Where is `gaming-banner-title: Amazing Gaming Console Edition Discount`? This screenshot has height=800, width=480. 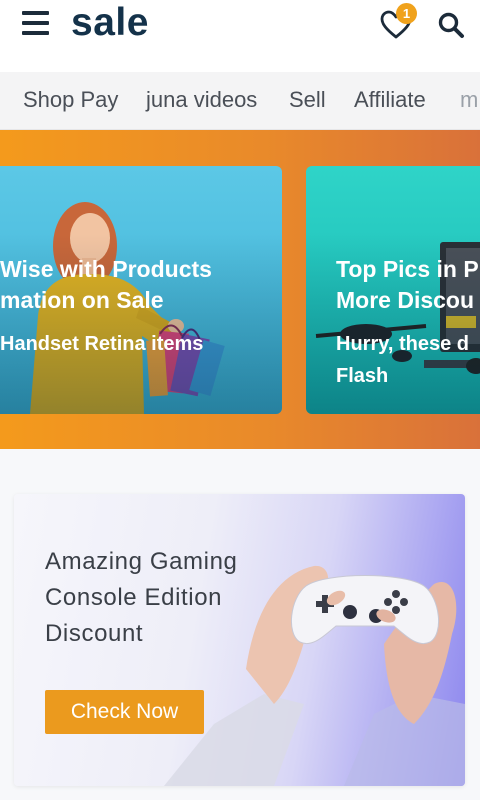
gaming-banner-title: Amazing Gaming Console Edition Discount is located at coordinates (155, 598).